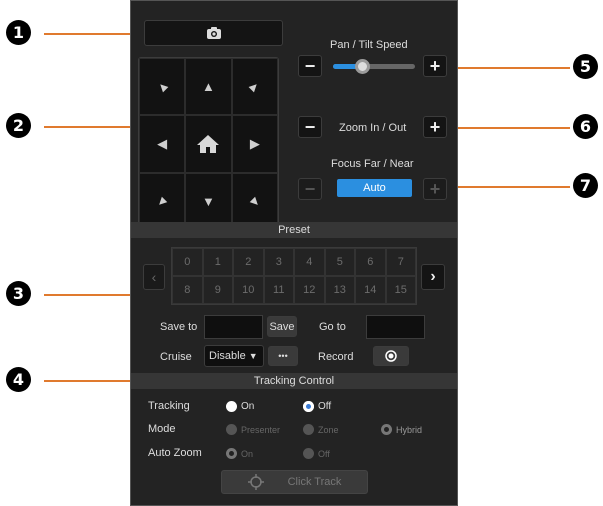  What do you see at coordinates (400, 290) in the screenshot?
I see `preset-slot: 15` at bounding box center [400, 290].